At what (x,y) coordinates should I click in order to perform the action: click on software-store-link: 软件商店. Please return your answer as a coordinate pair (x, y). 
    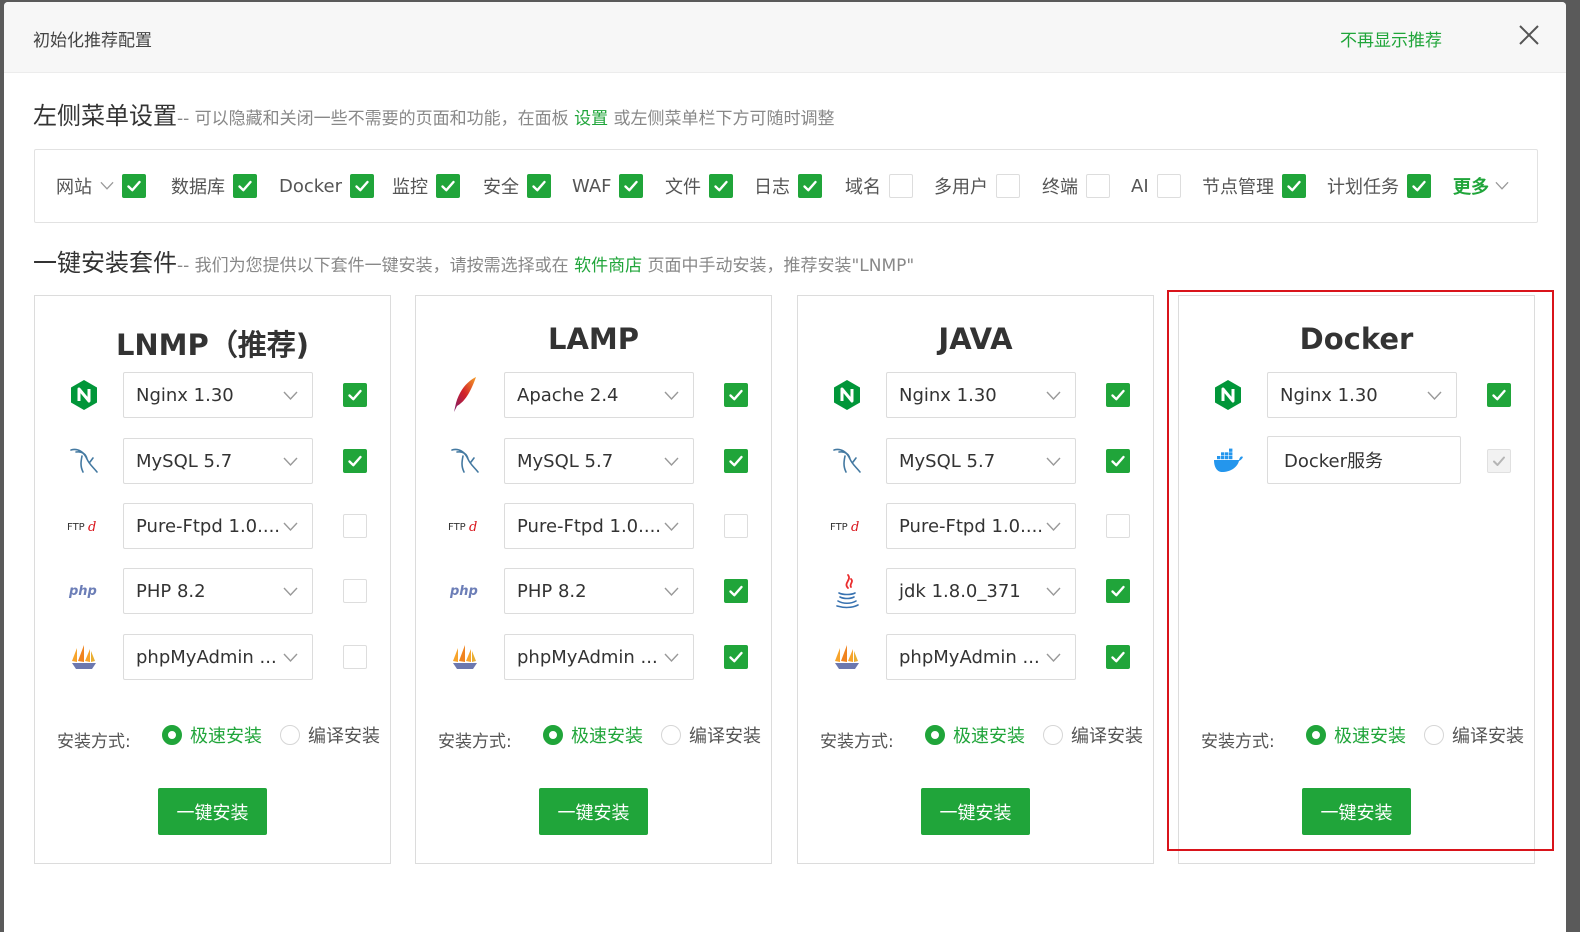
    Looking at the image, I should click on (608, 266).